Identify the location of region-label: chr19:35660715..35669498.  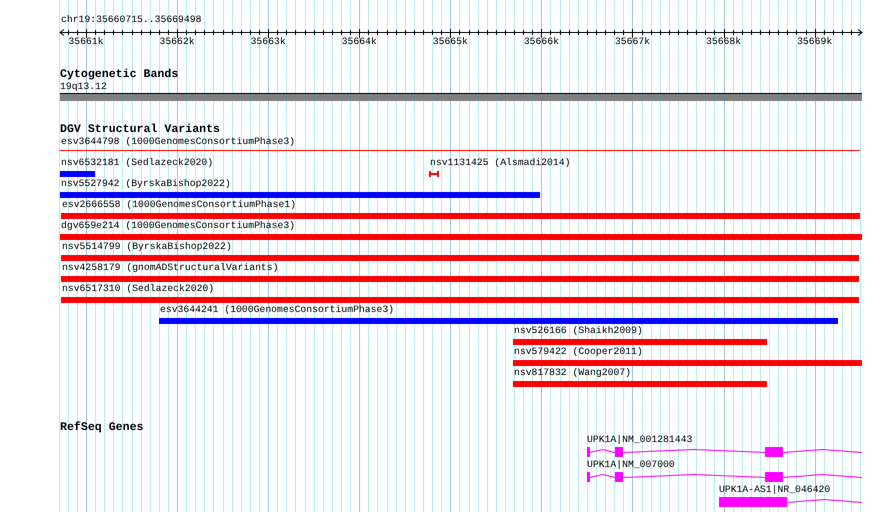
(131, 20).